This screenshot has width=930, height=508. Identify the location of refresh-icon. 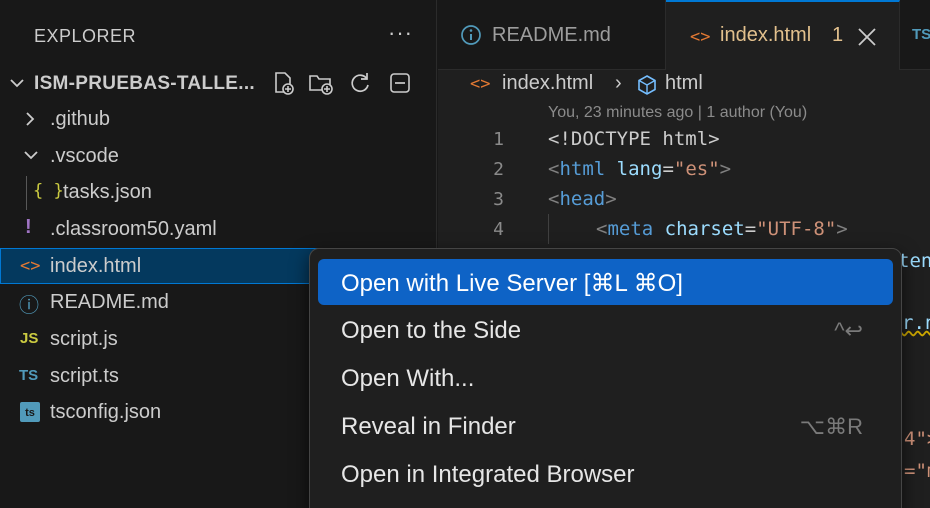
(360, 83).